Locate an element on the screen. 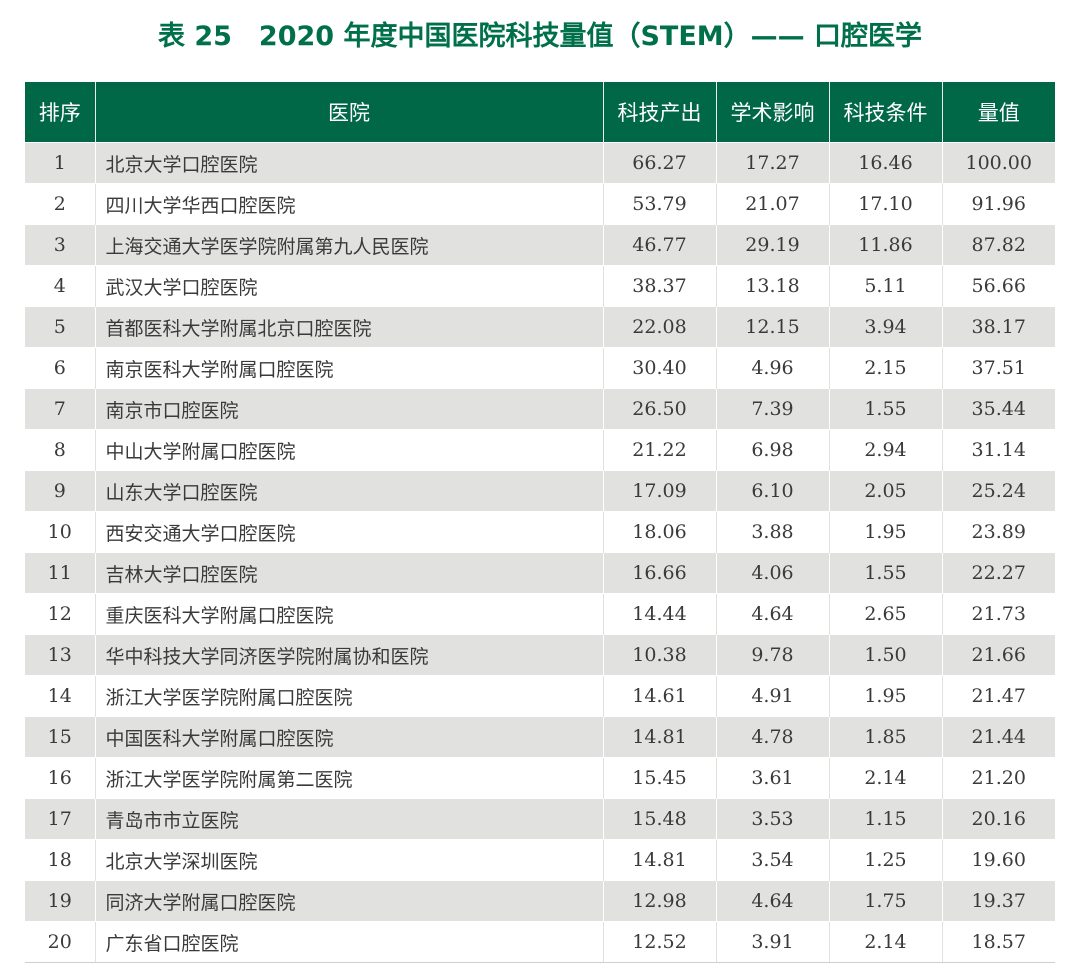  cell-conditions: 2.15 is located at coordinates (886, 368).